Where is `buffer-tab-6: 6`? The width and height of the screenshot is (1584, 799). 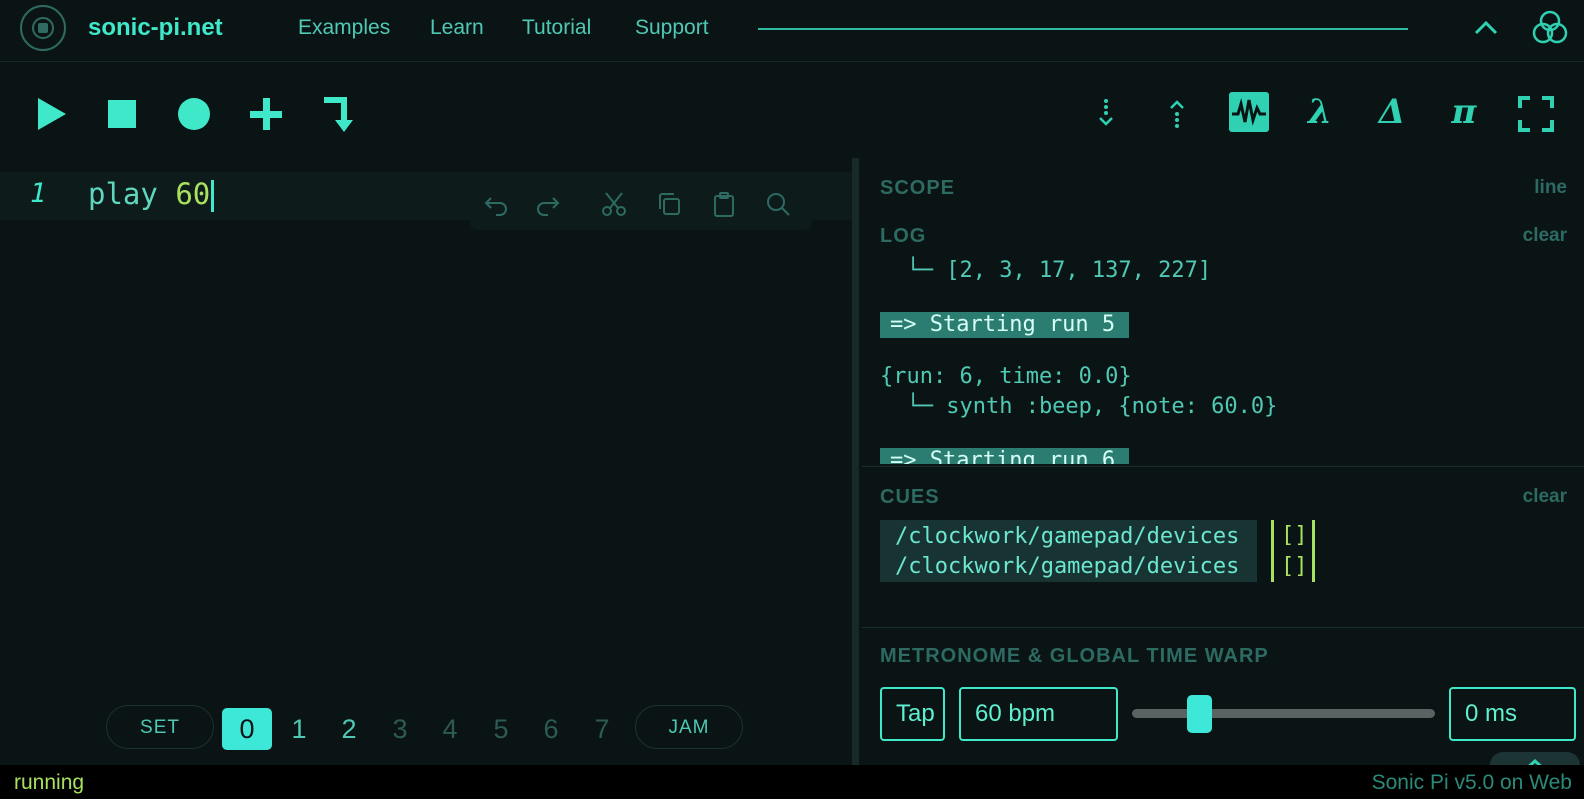
buffer-tab-6: 6 is located at coordinates (551, 729).